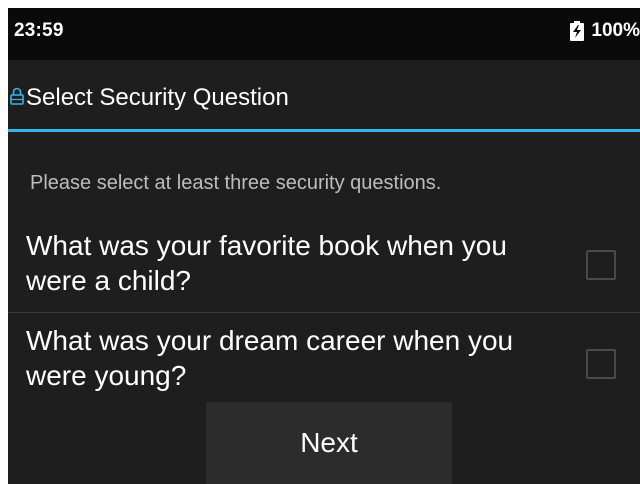  What do you see at coordinates (615, 30) in the screenshot?
I see `battery-level: 100%` at bounding box center [615, 30].